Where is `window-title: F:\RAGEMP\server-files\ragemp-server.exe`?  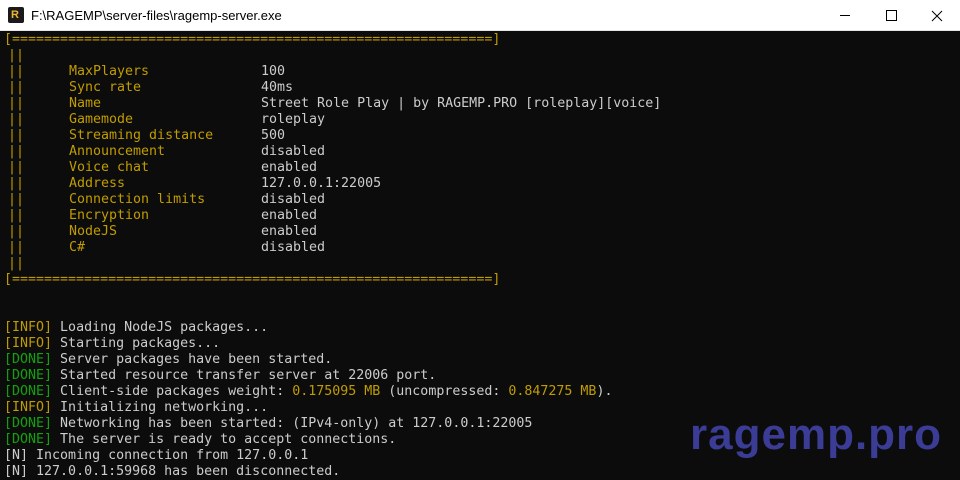
window-title: F:\RAGEMP\server-files\ragemp-server.exe is located at coordinates (156, 15).